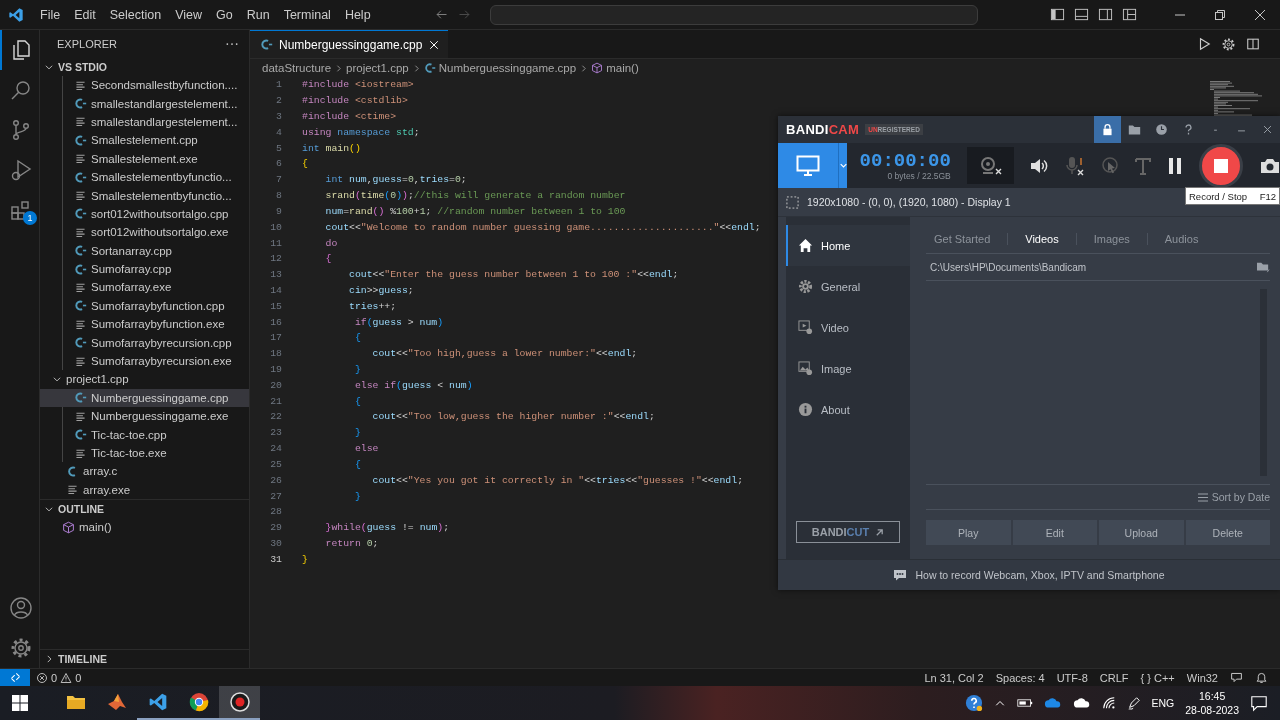 This screenshot has width=1280, height=720. Describe the element at coordinates (144, 361) in the screenshot. I see `tree-item: Sumofarraybyrecursion.exe` at that location.